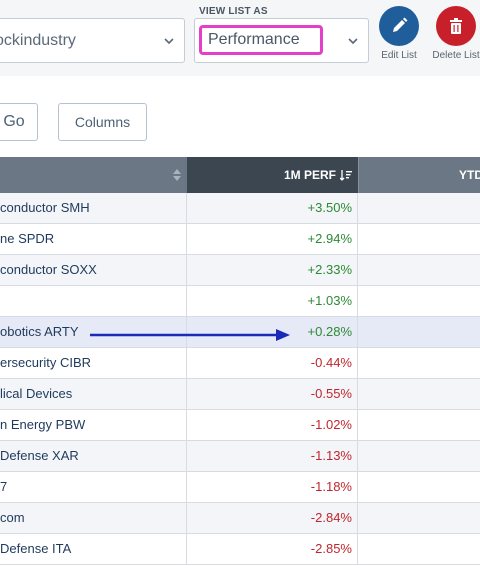 The image size is (480, 571). I want to click on symbol-name: ne SPDR, so click(27, 239).